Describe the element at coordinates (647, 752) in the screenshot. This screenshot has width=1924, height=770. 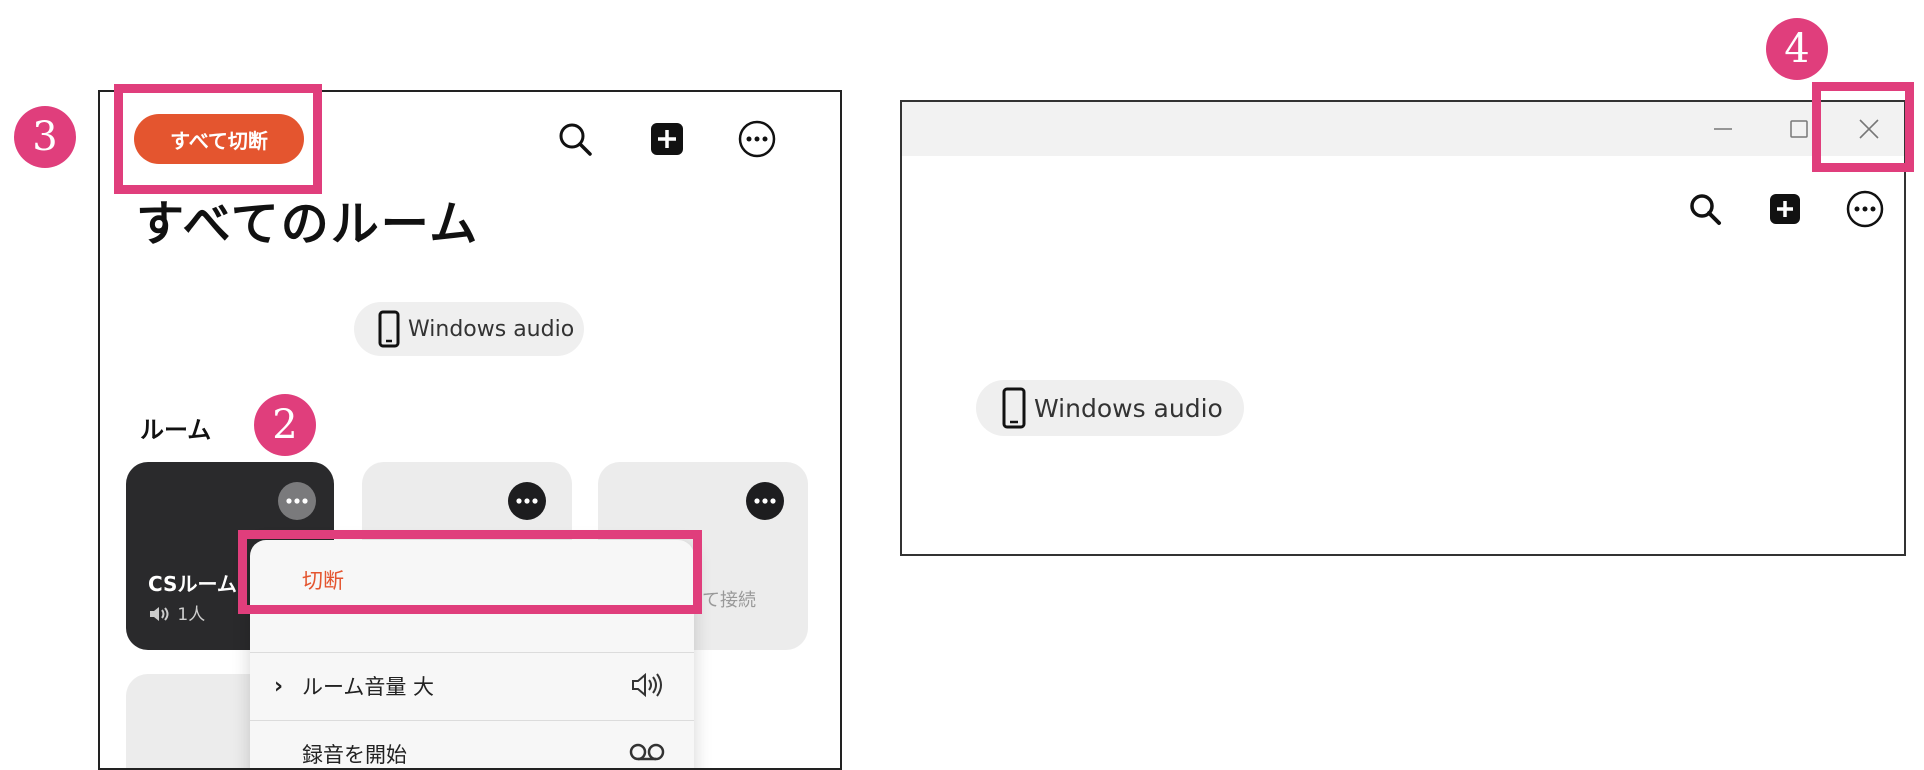
I see `voicemail-icon` at that location.